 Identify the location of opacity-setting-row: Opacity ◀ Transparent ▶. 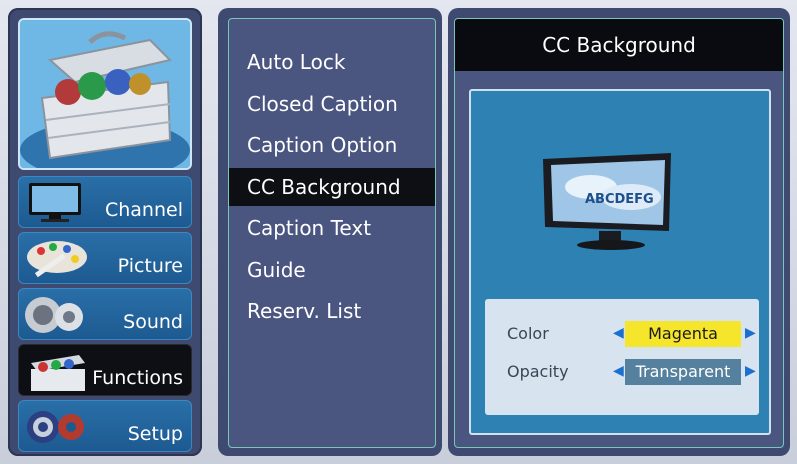
(622, 372).